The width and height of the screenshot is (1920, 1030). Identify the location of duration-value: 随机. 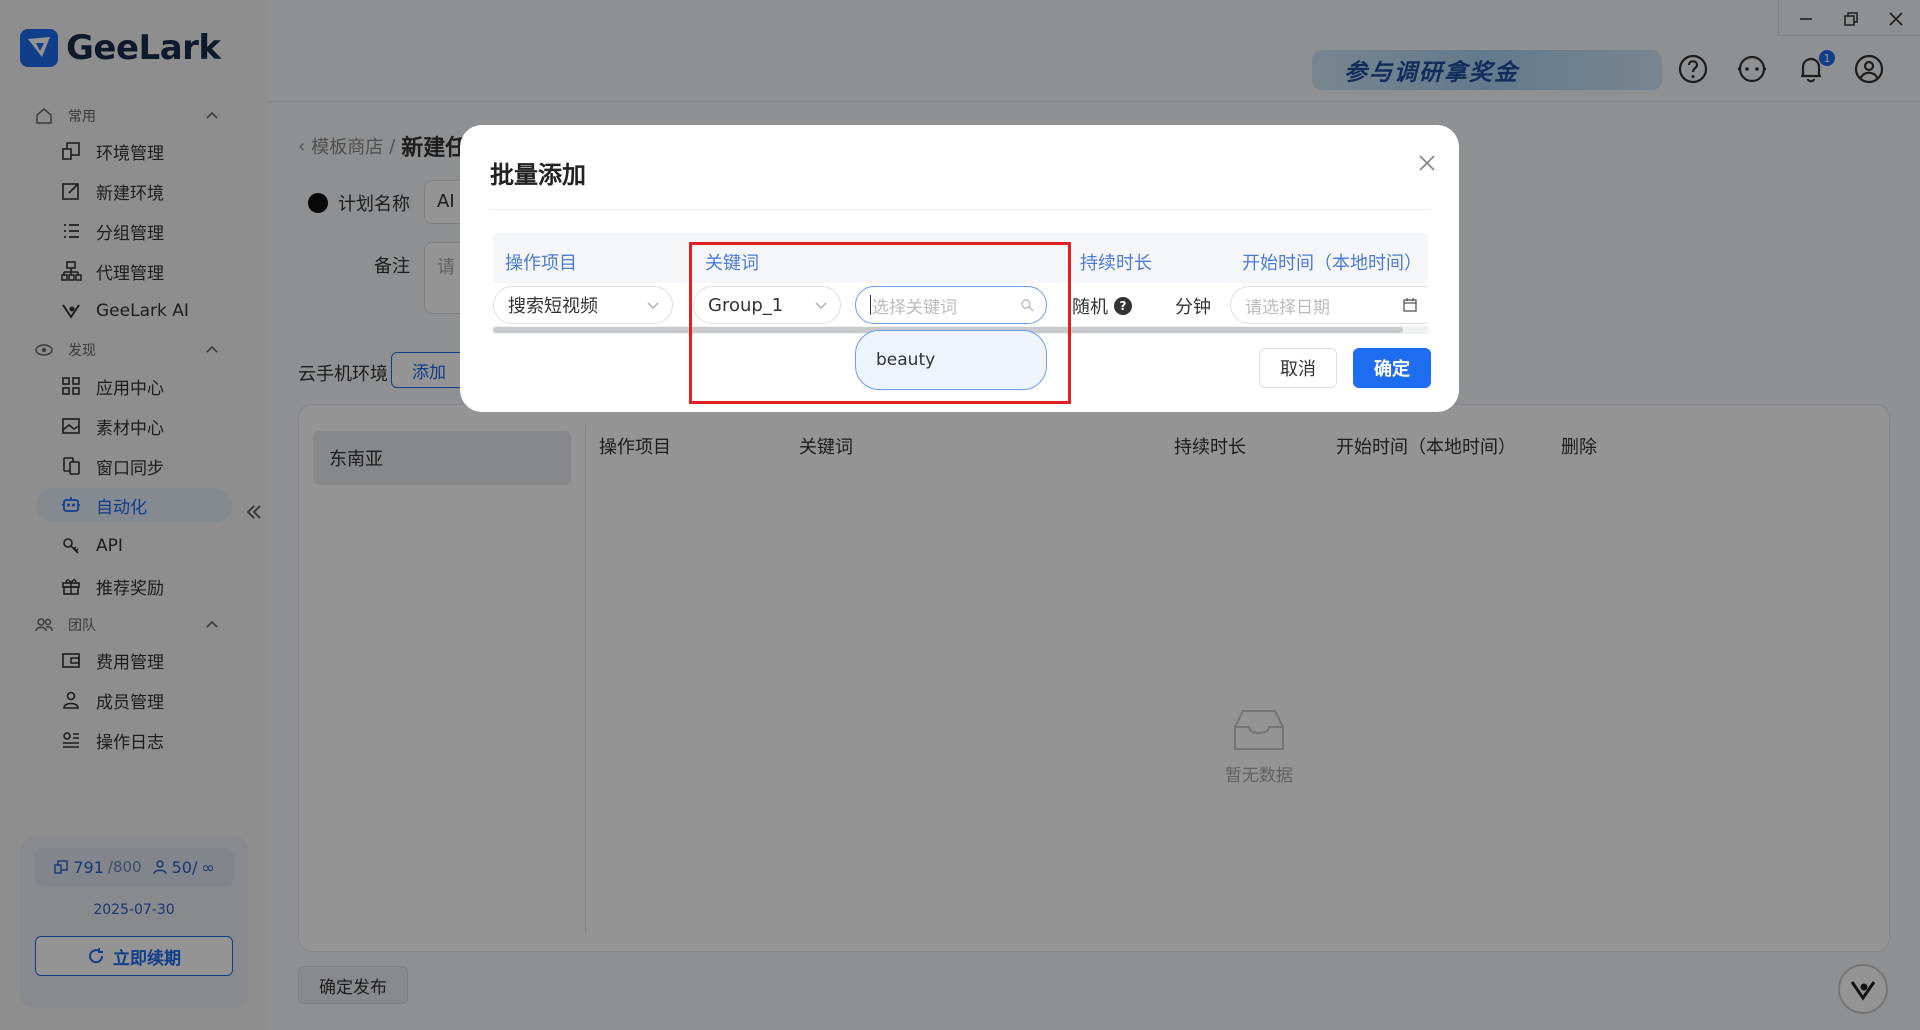
(1090, 307).